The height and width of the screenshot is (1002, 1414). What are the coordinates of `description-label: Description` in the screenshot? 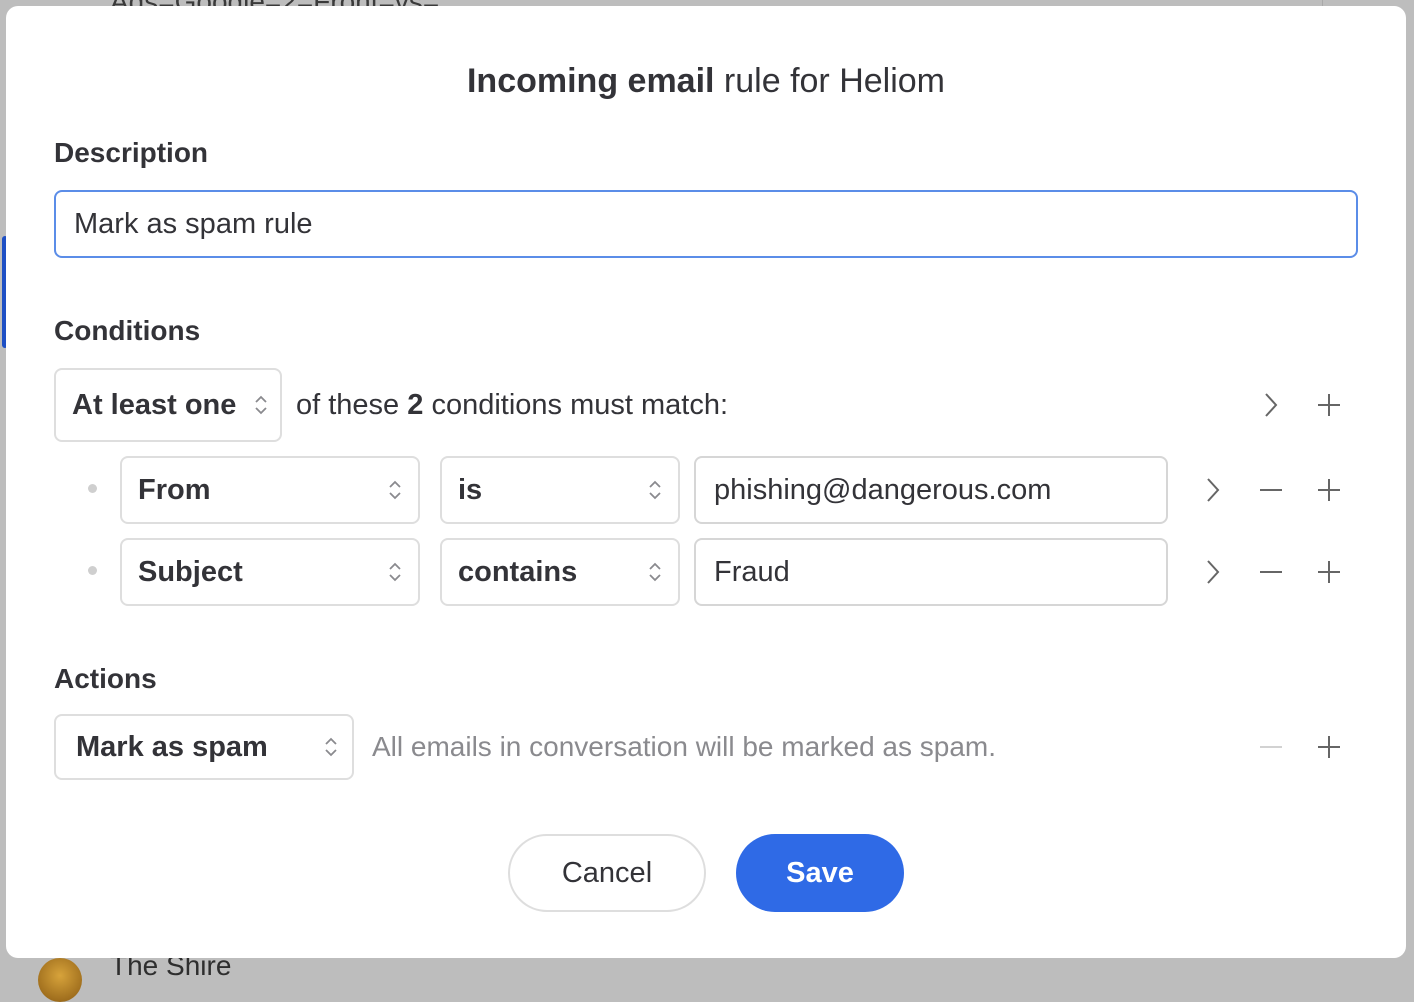 It's located at (131, 152).